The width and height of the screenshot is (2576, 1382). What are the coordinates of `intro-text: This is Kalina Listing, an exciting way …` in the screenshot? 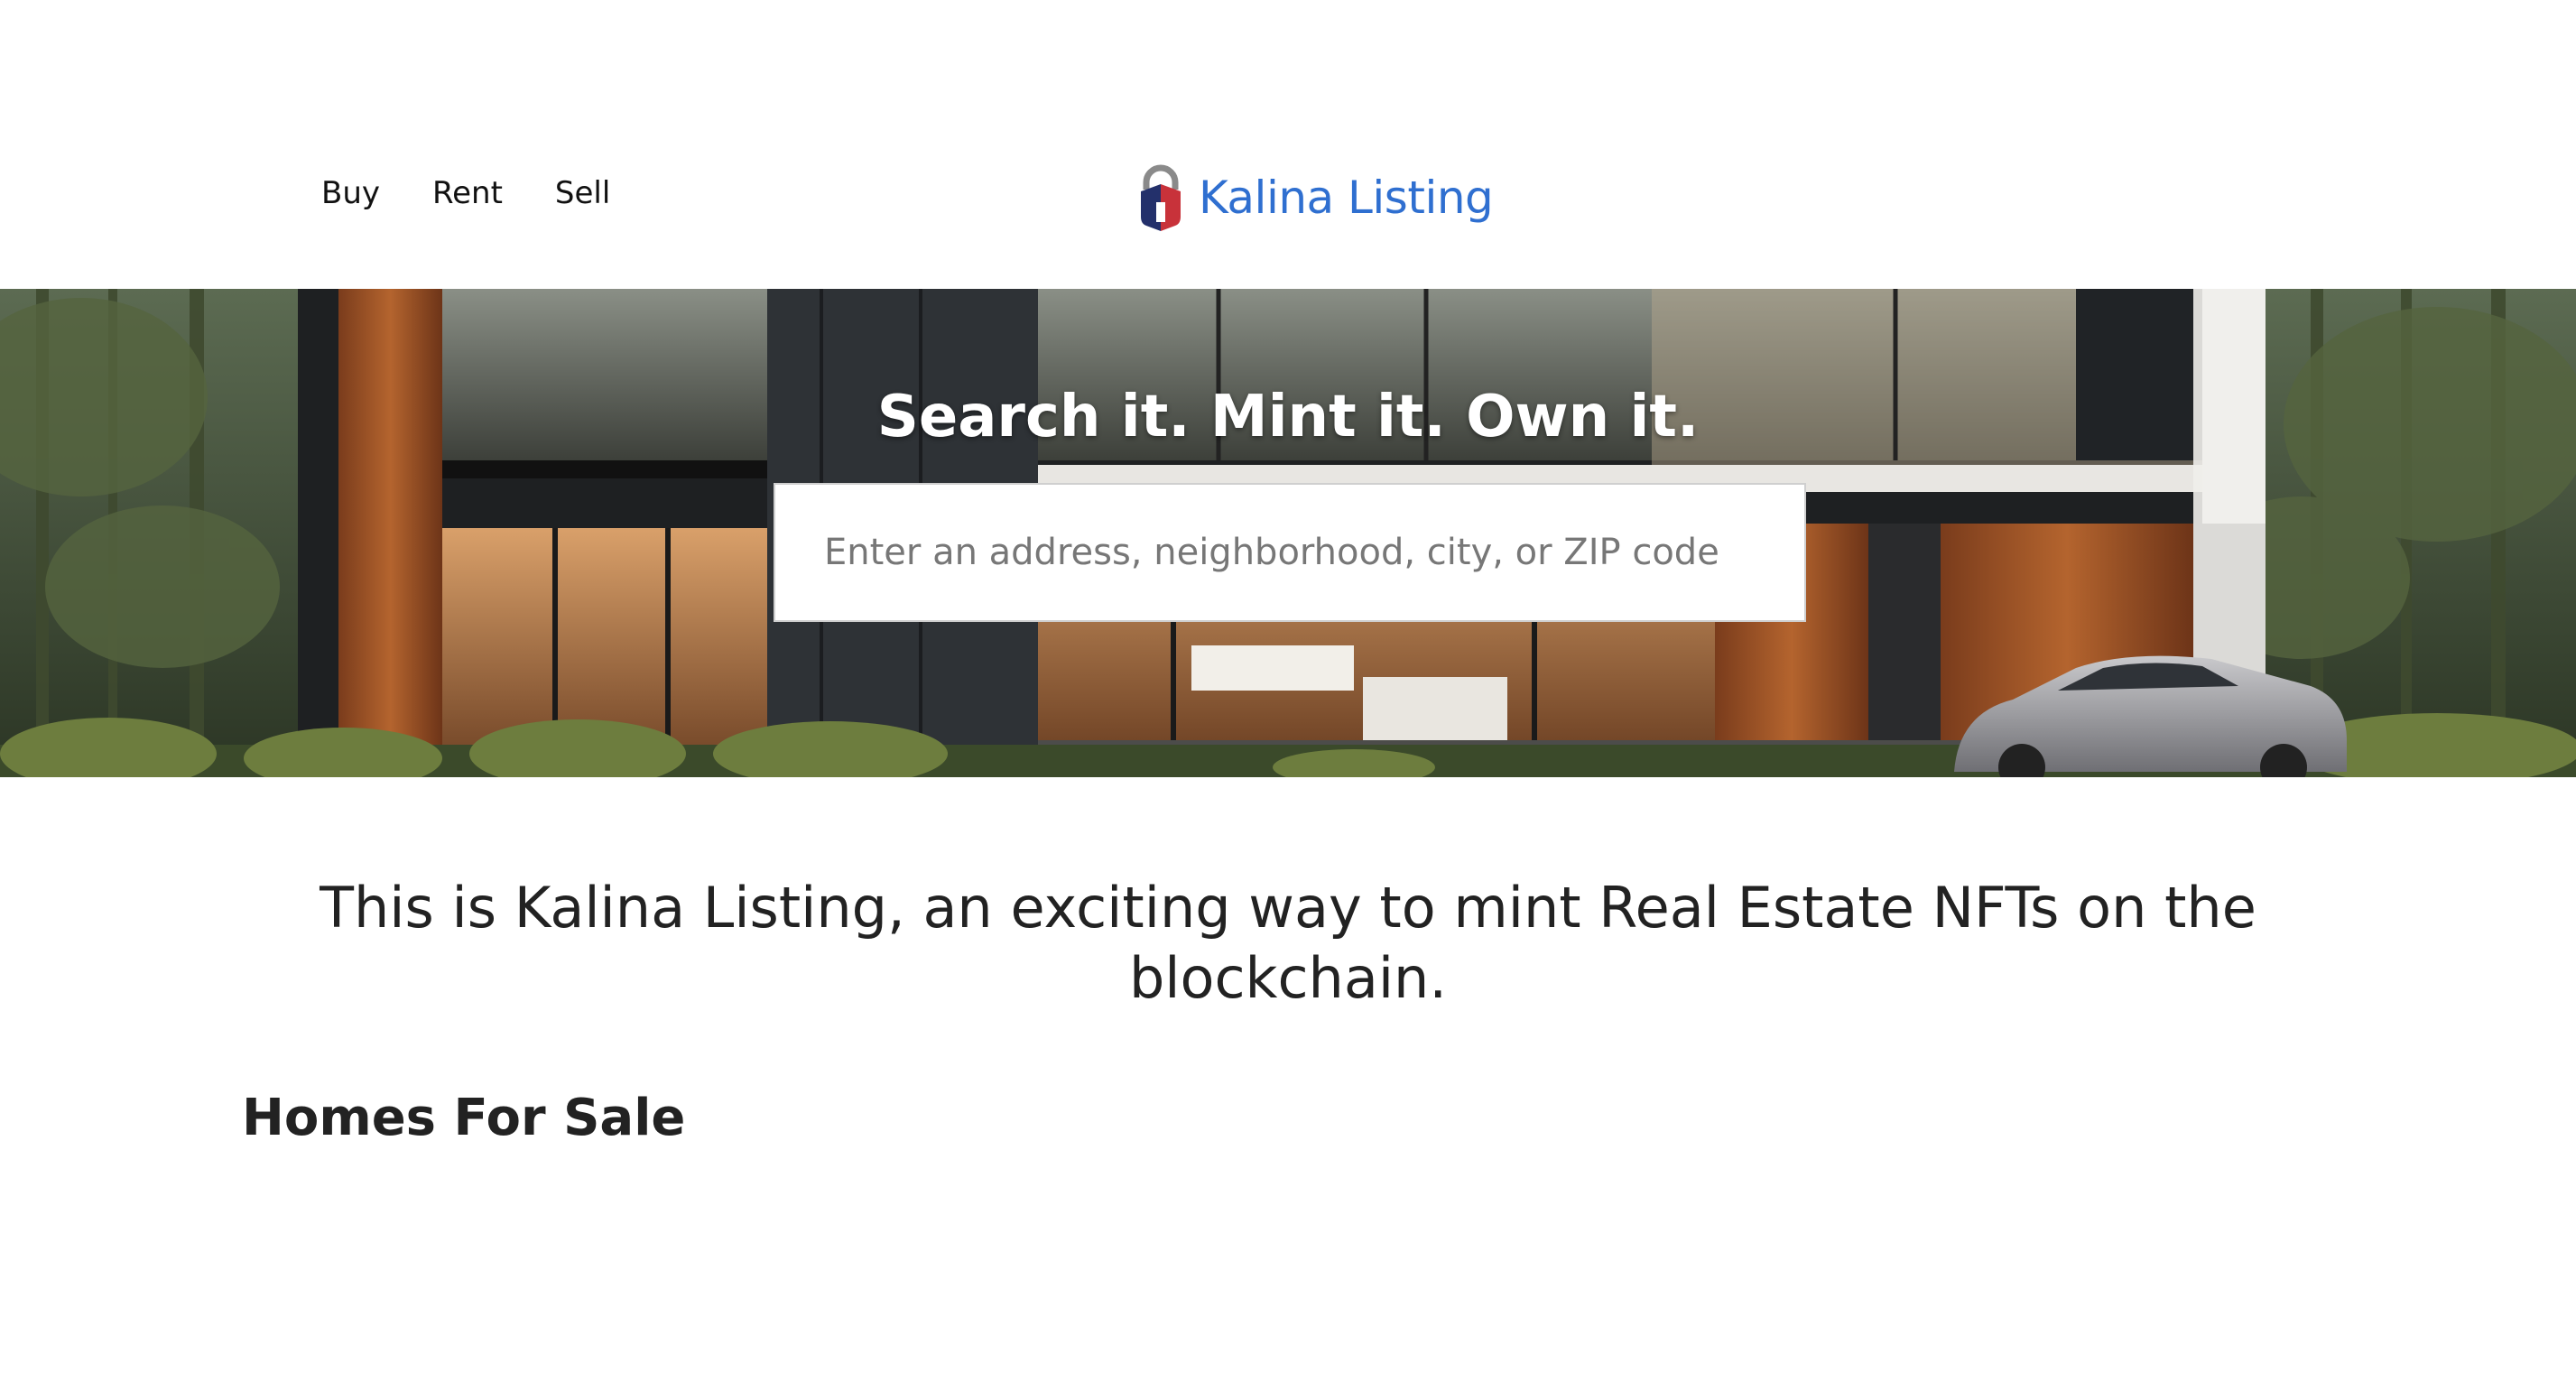 It's located at (1288, 943).